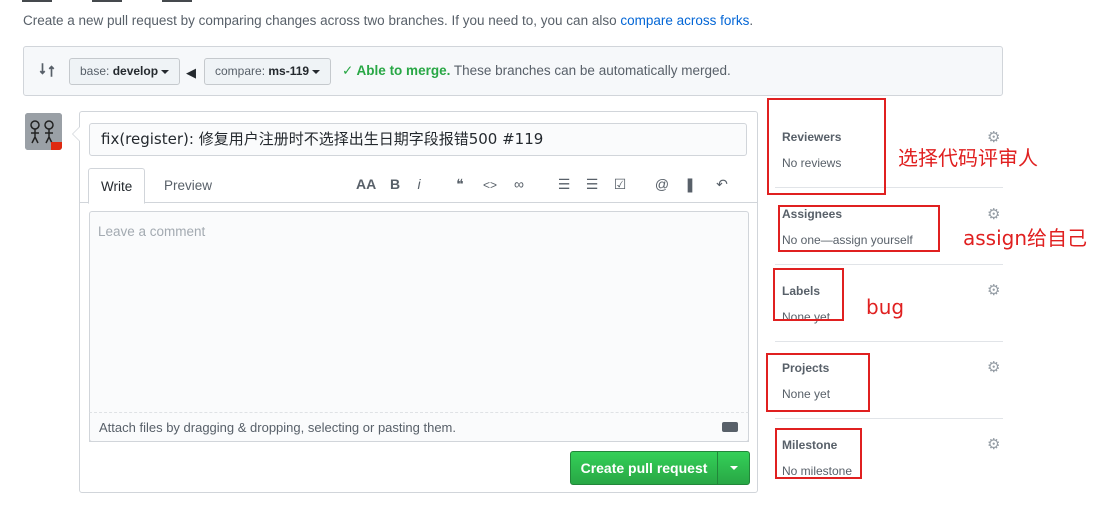 This screenshot has height=514, width=1098. What do you see at coordinates (722, 184) in the screenshot?
I see `reply-icon: ↶` at bounding box center [722, 184].